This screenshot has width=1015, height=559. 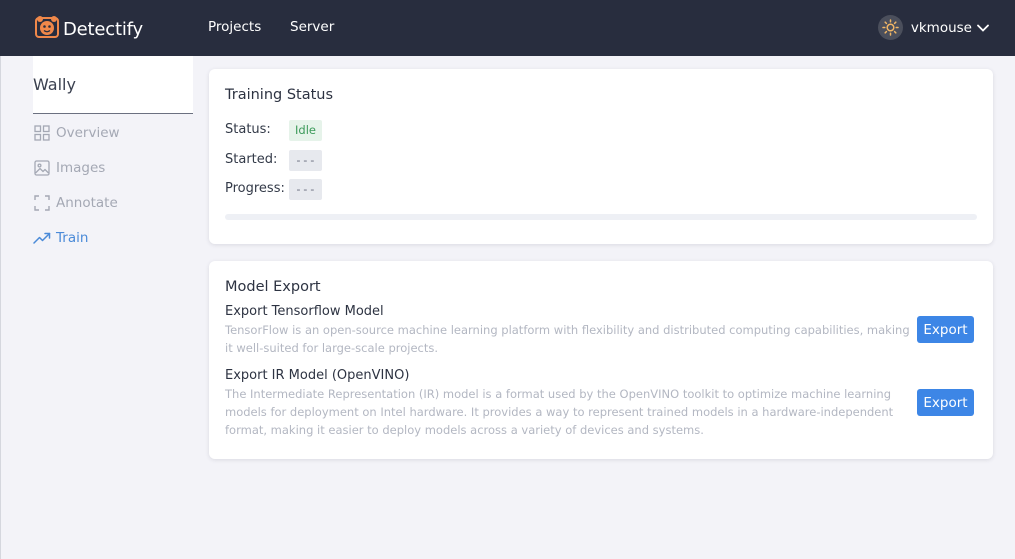 I want to click on sidebar-item-train: Train, so click(x=113, y=237).